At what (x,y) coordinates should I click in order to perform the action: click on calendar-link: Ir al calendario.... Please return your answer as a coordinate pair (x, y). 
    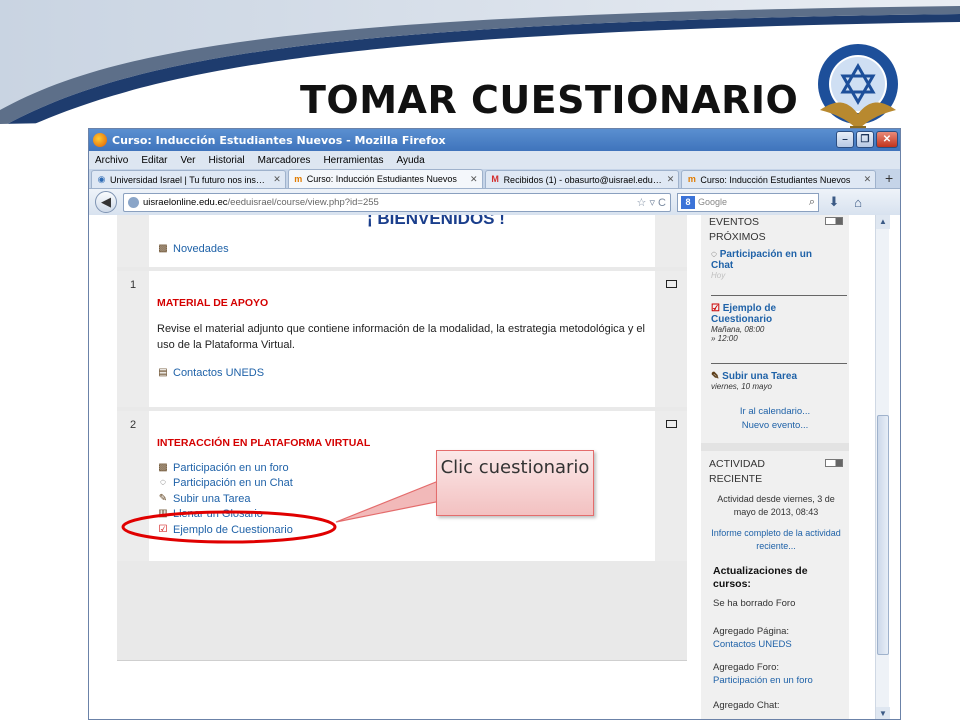
    Looking at the image, I should click on (775, 412).